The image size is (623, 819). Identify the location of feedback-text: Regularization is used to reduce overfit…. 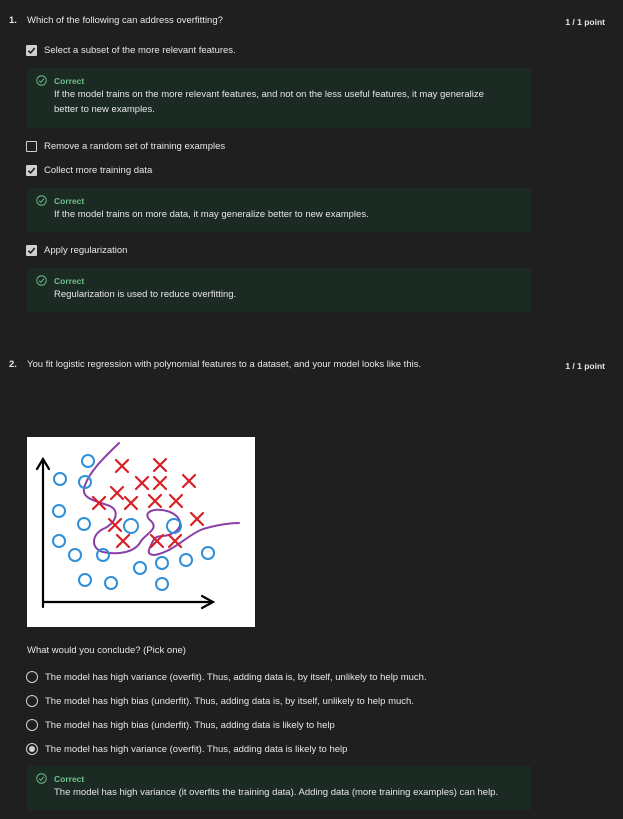
(145, 294).